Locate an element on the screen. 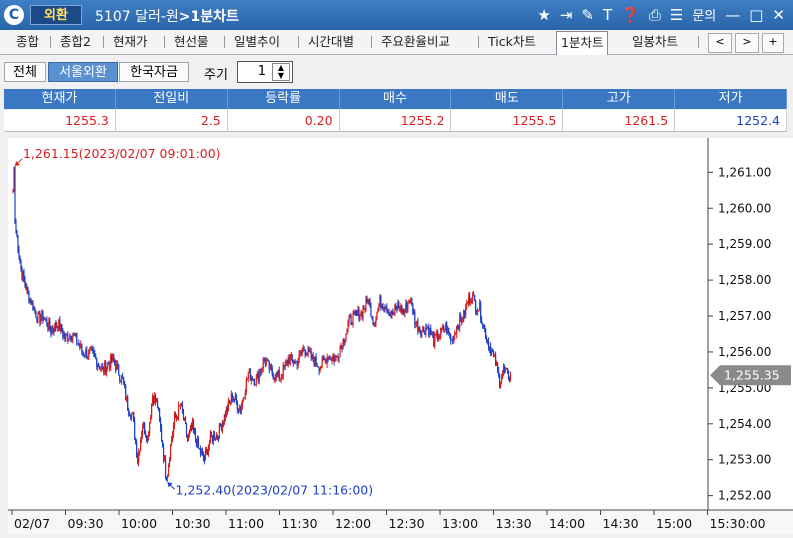  y-tick-label: 1,257.00 is located at coordinates (744, 316).